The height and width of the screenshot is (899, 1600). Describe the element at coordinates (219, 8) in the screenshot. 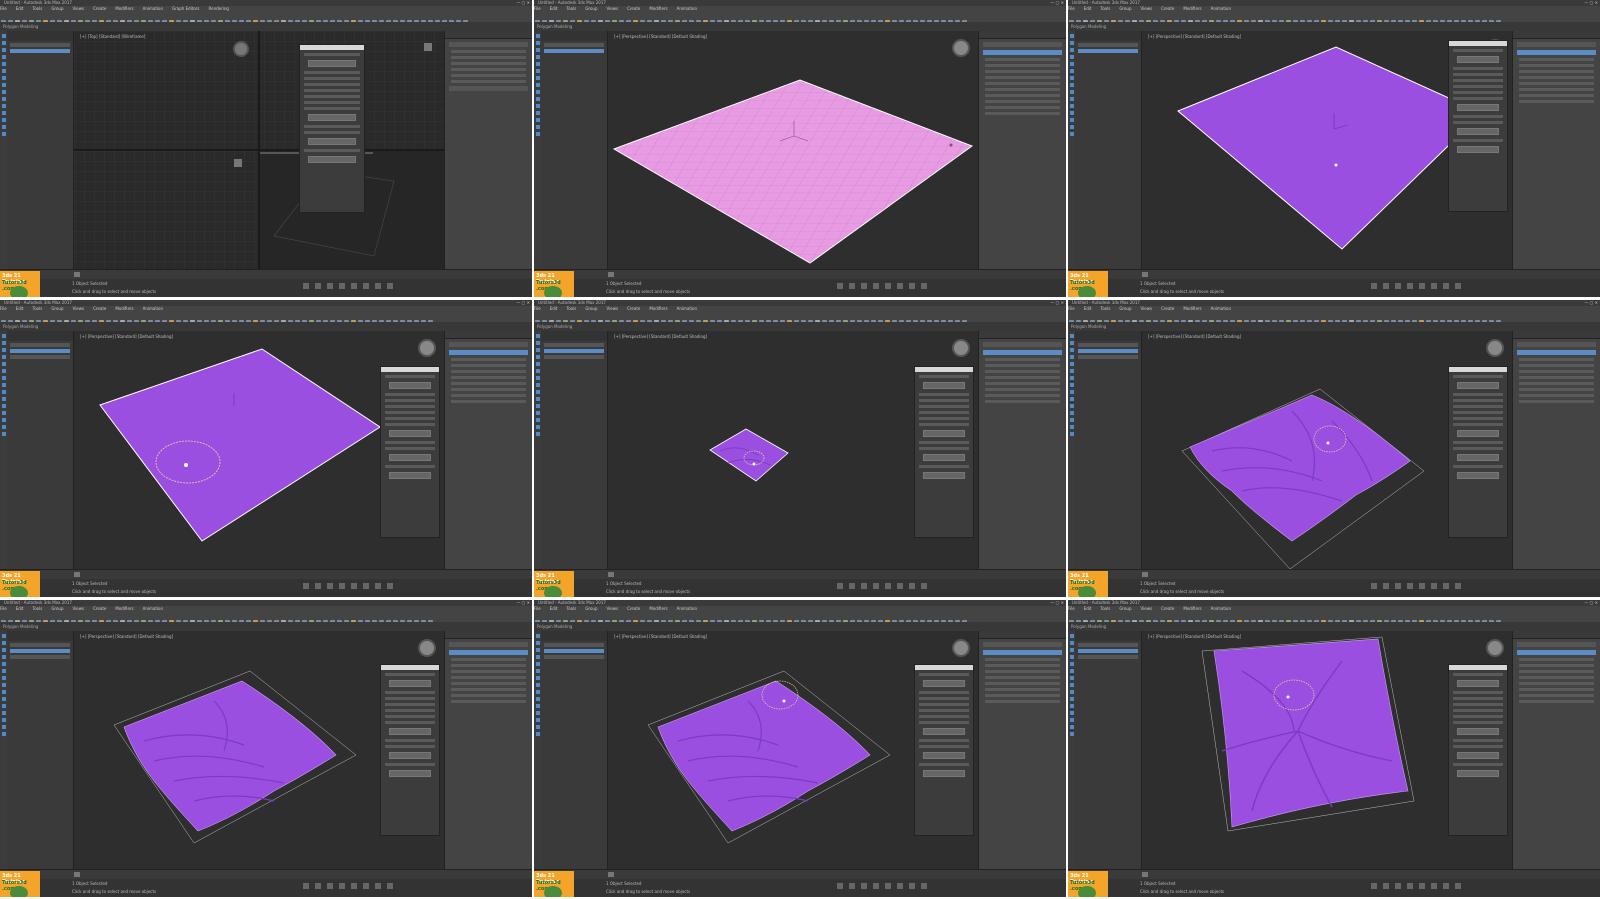

I see `menu-rendering: Rendering` at that location.